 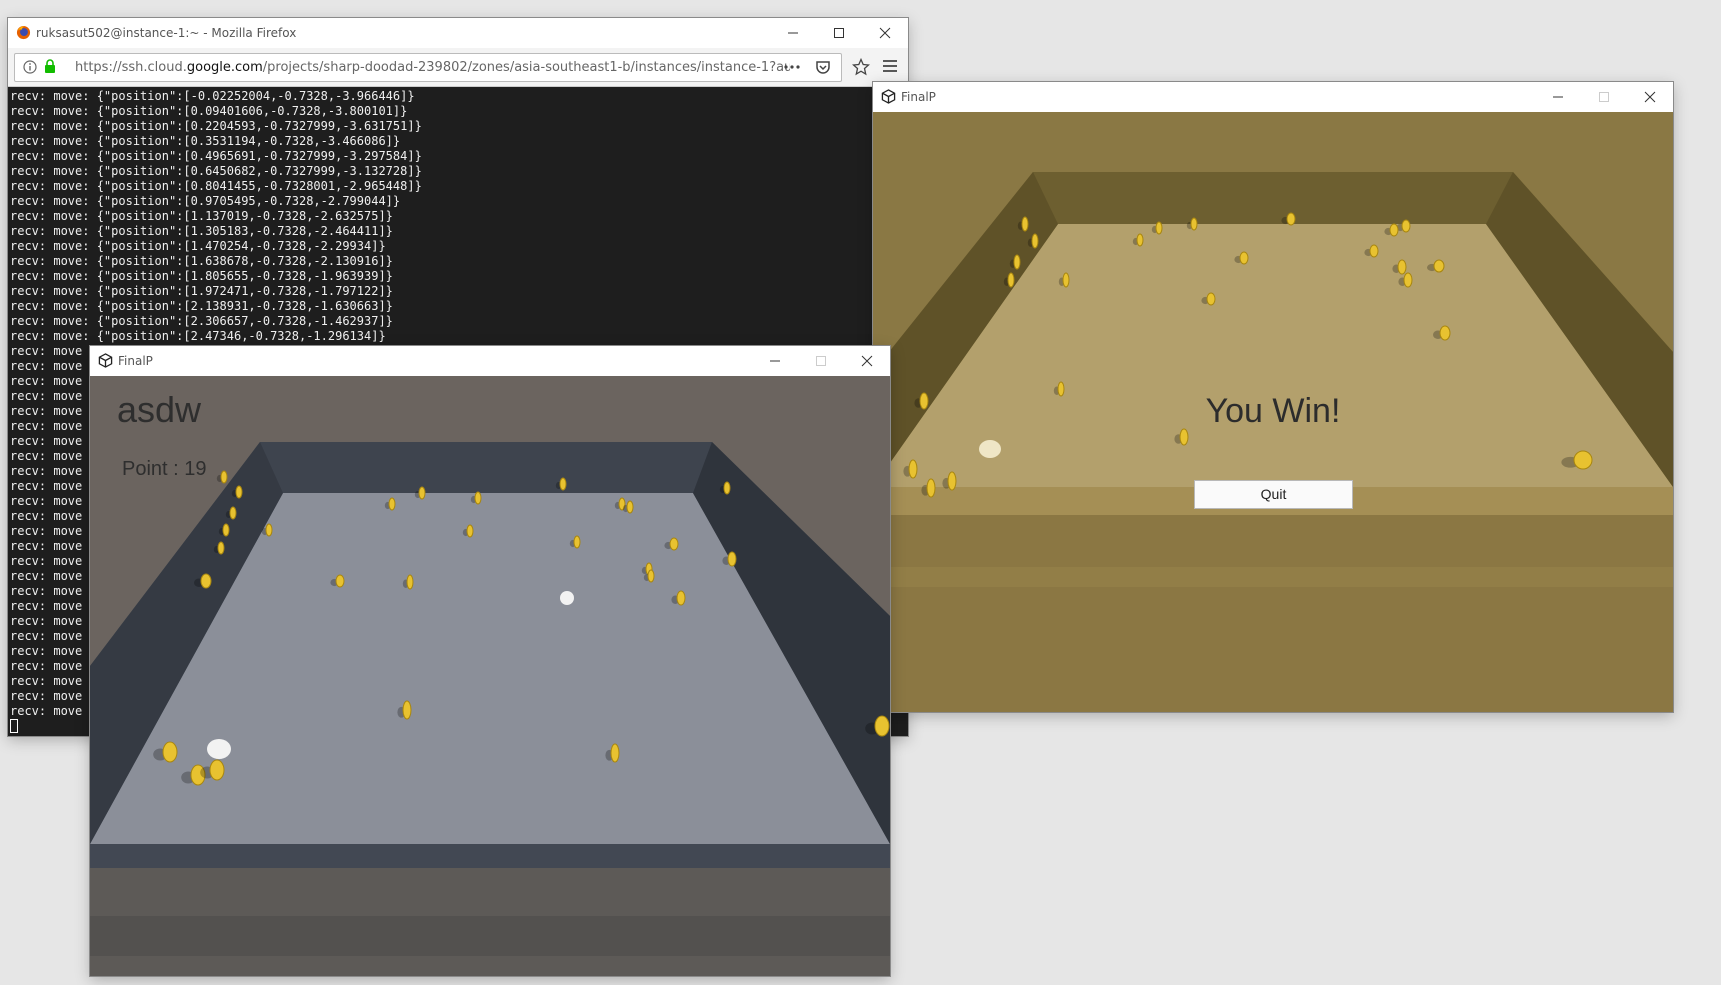 I want to click on point-counter: Point : 19, so click(x=164, y=469).